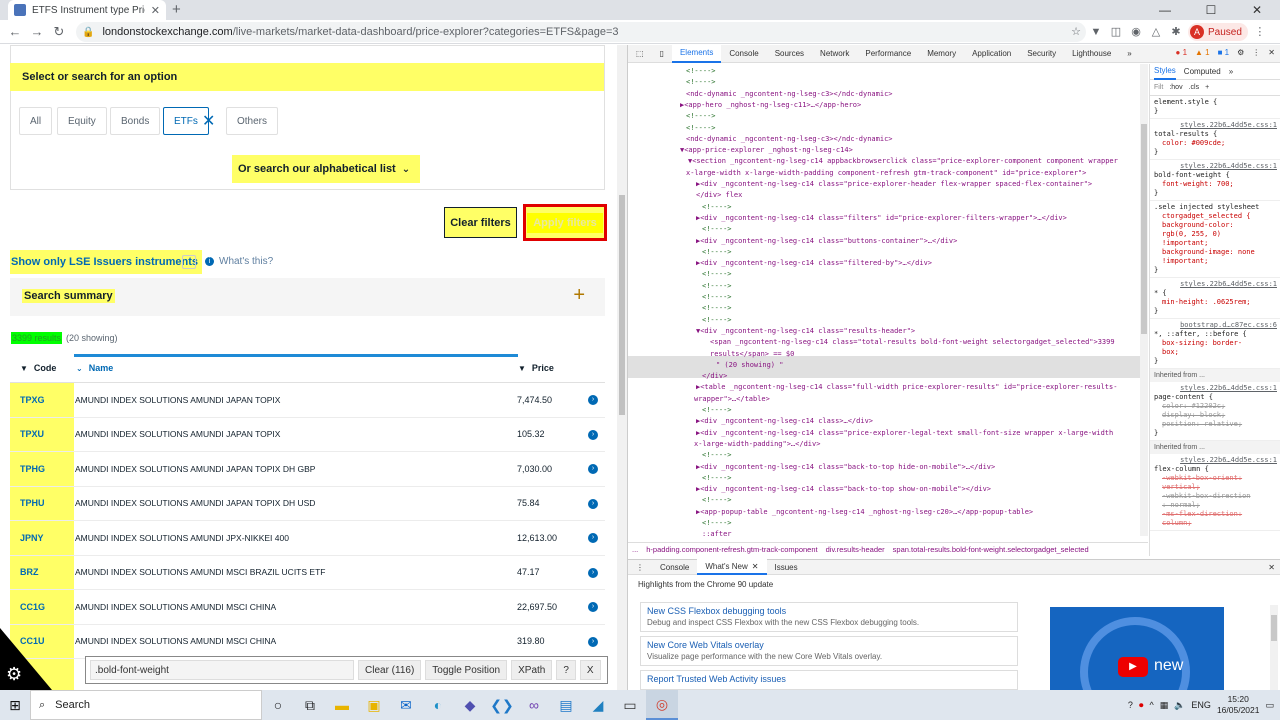  I want to click on instrument-code: TPXU, so click(42, 434).